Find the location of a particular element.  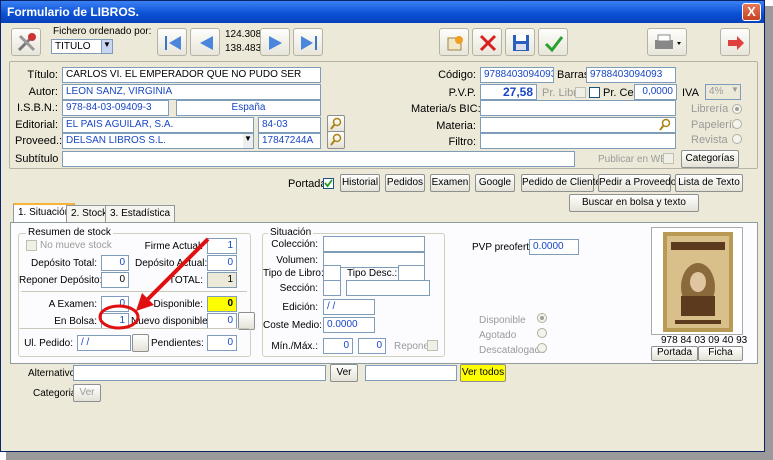

tools-icon is located at coordinates (26, 42).